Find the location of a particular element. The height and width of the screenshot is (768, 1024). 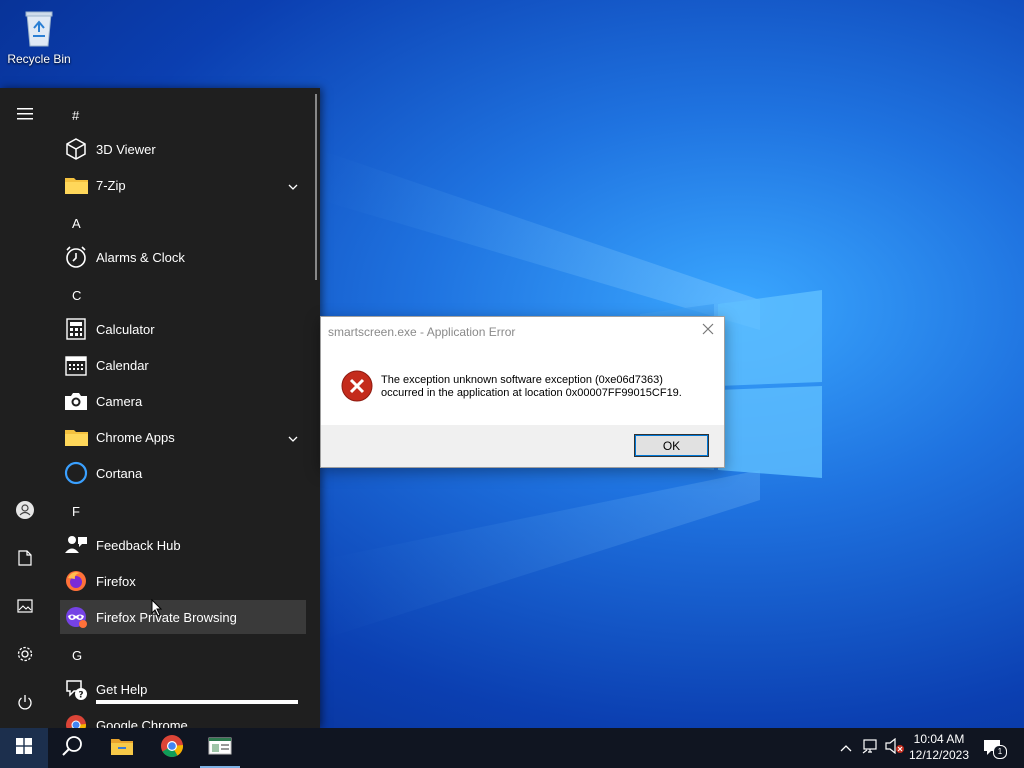

clock-time: 10:04 AM is located at coordinates (939, 739).